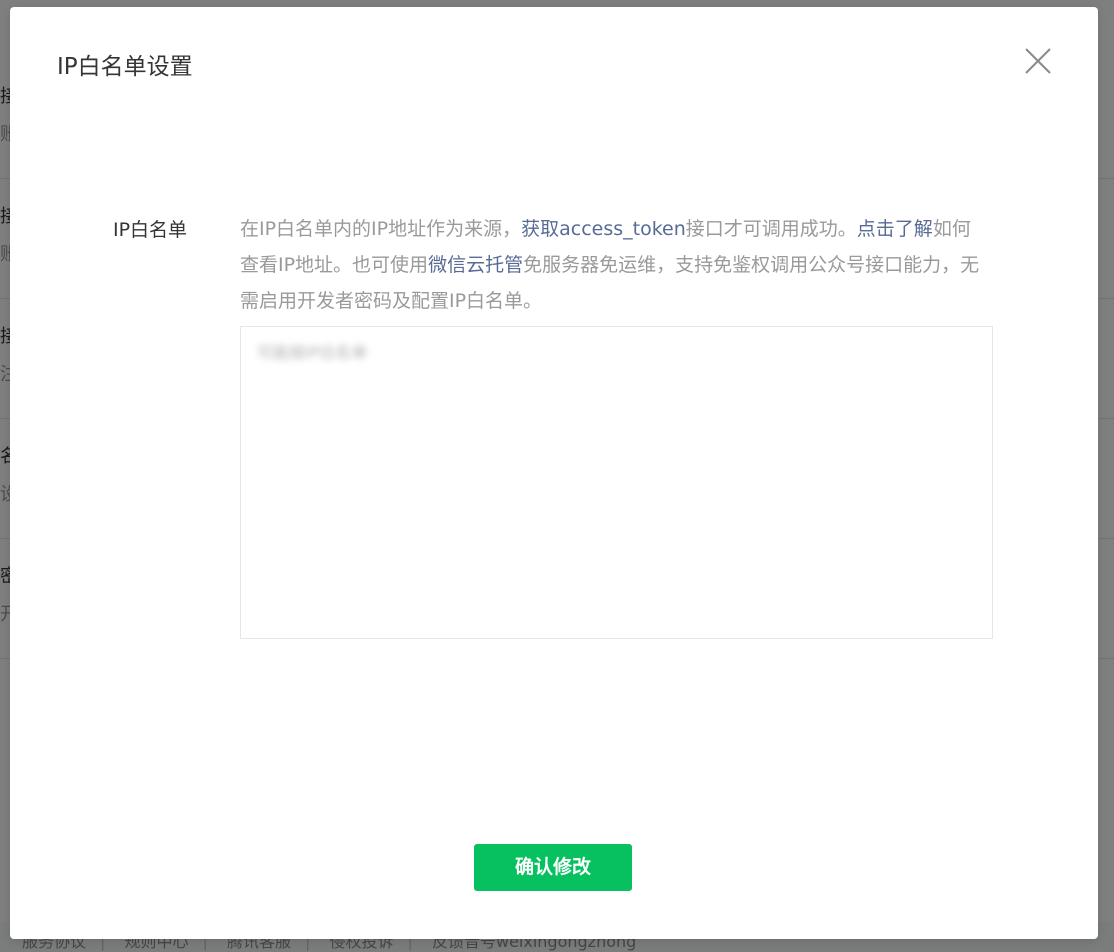  Describe the element at coordinates (475, 265) in the screenshot. I see `wechat-cloud-hosting-link: 微信云托管` at that location.